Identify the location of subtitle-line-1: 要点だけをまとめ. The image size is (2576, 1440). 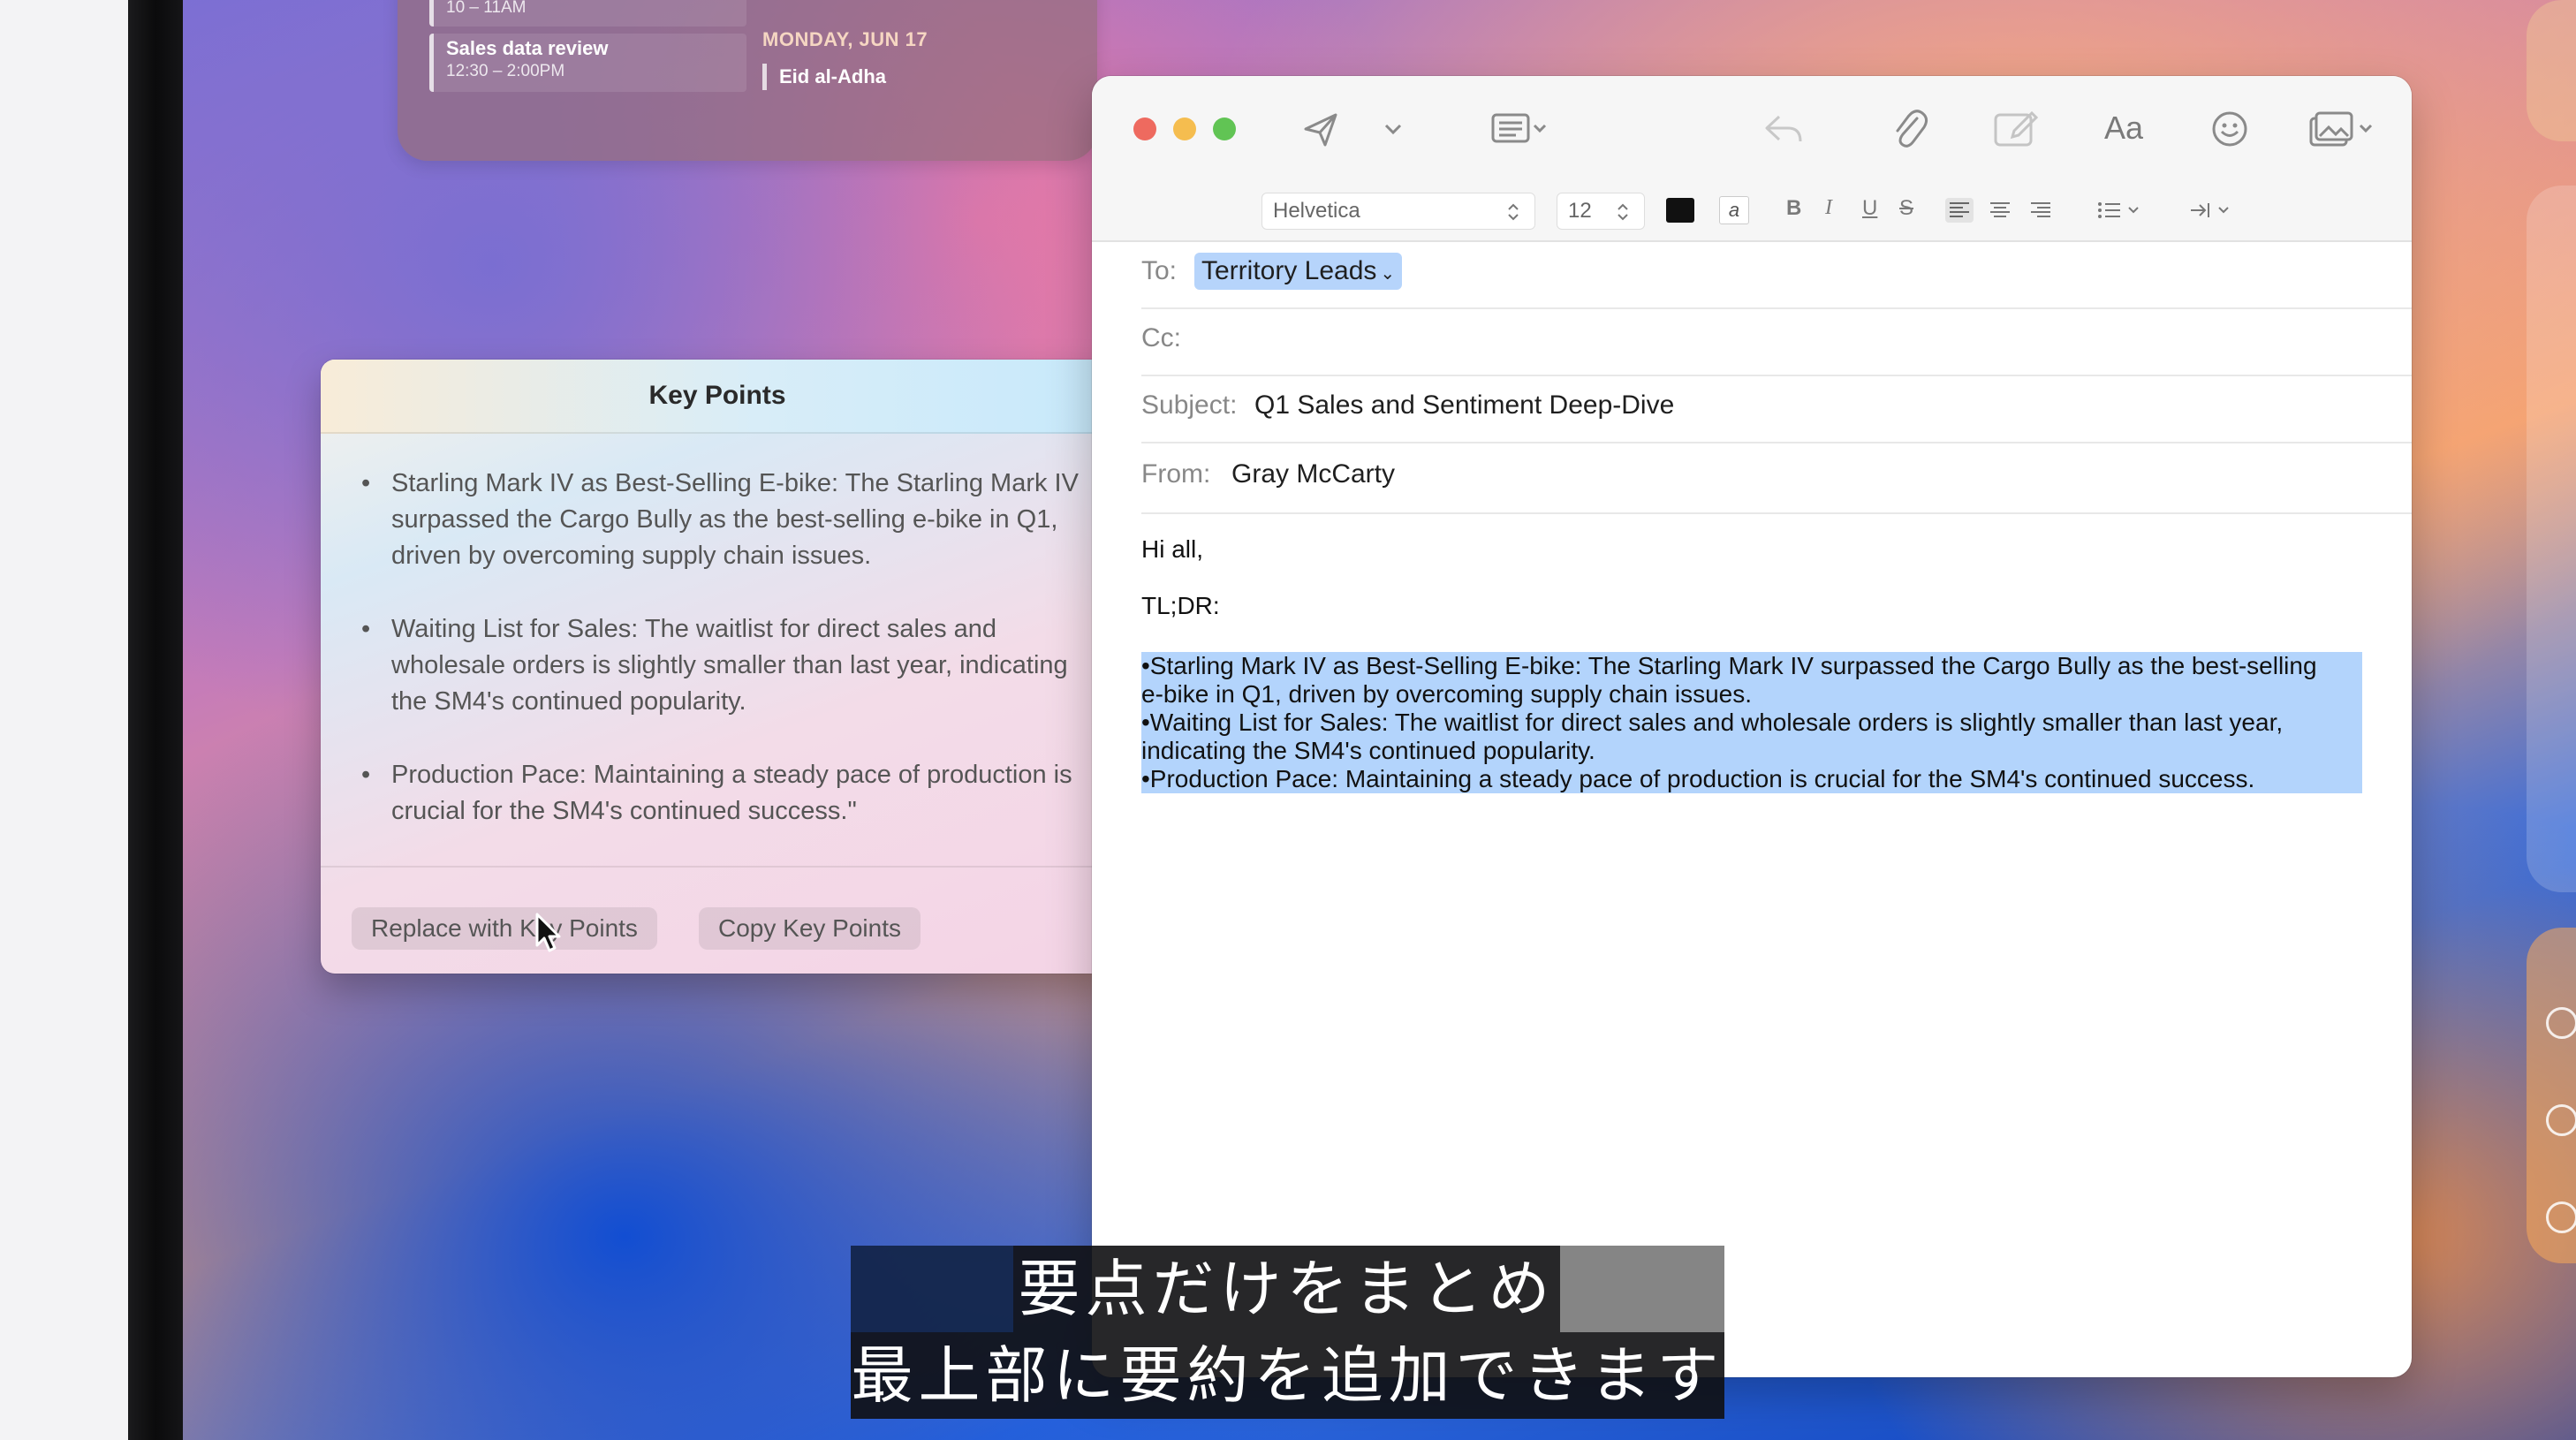
(1286, 1289).